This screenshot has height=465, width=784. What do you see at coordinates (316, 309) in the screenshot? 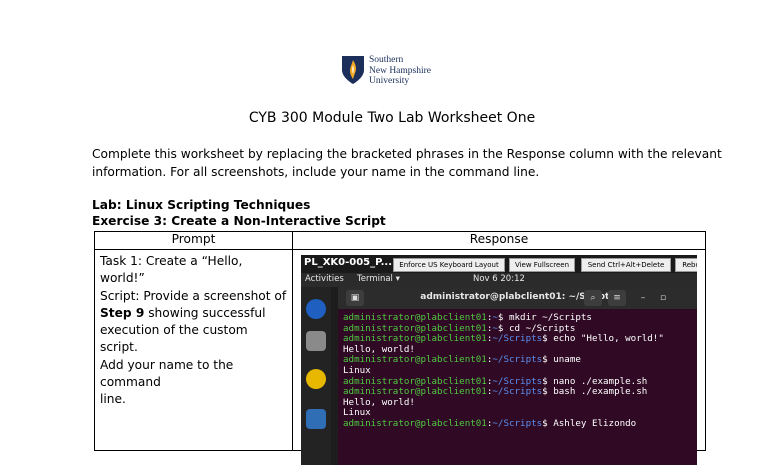
I see `thunderbird-icon` at bounding box center [316, 309].